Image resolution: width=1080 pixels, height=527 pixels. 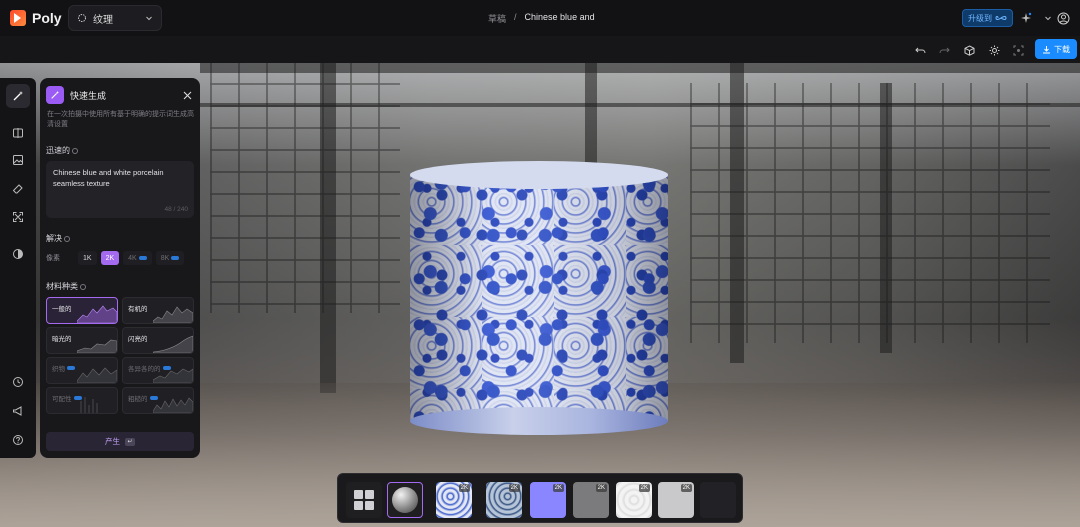 What do you see at coordinates (110, 258) in the screenshot?
I see `resolution-option-2k: 2K` at bounding box center [110, 258].